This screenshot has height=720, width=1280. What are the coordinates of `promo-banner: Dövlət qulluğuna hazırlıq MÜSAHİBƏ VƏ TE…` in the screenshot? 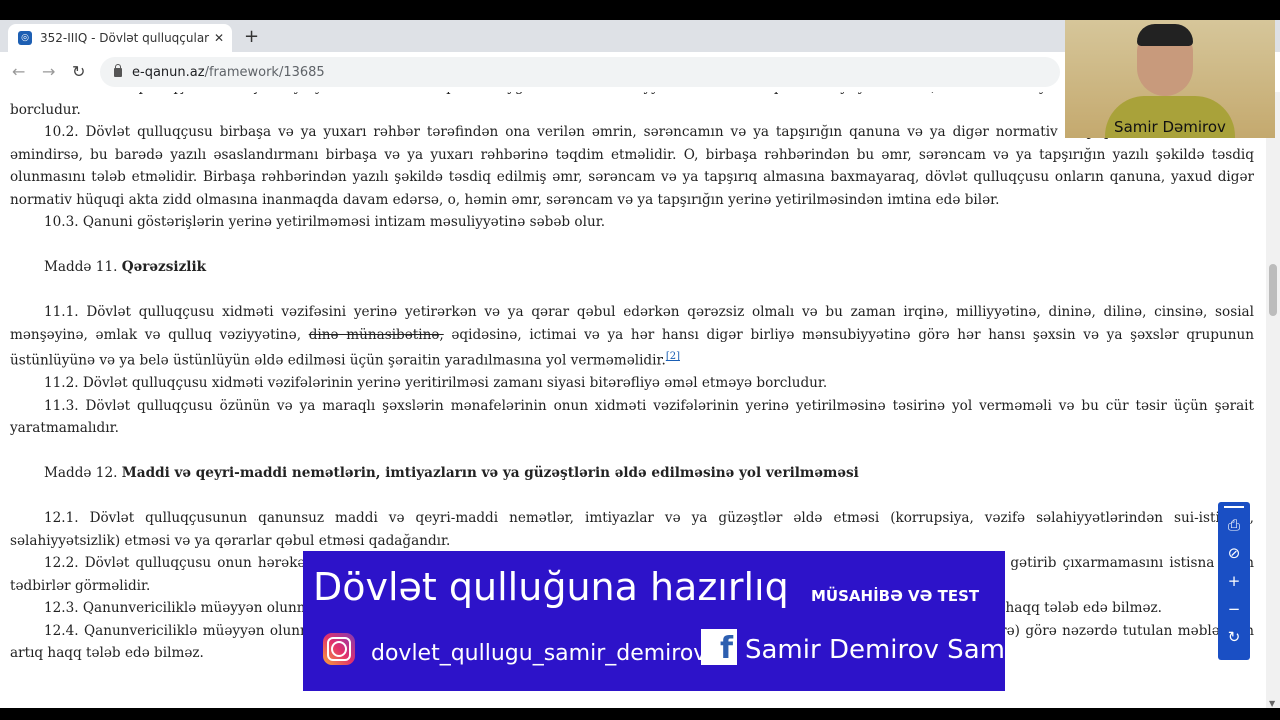 It's located at (663, 621).